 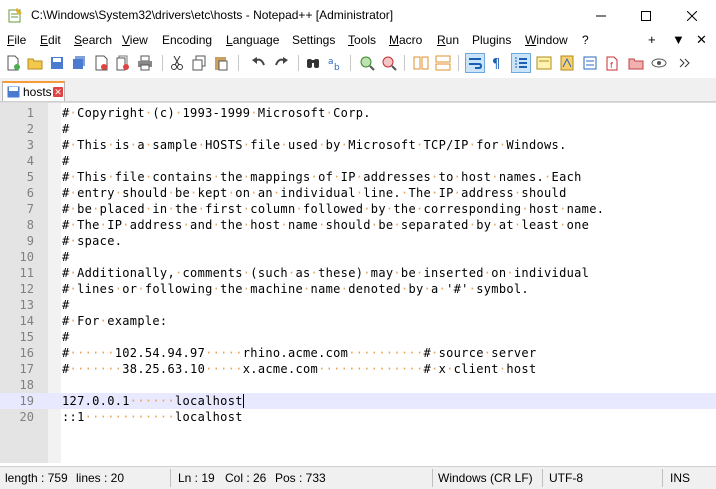 What do you see at coordinates (652, 39) in the screenshot?
I see `new-tab-button: +` at bounding box center [652, 39].